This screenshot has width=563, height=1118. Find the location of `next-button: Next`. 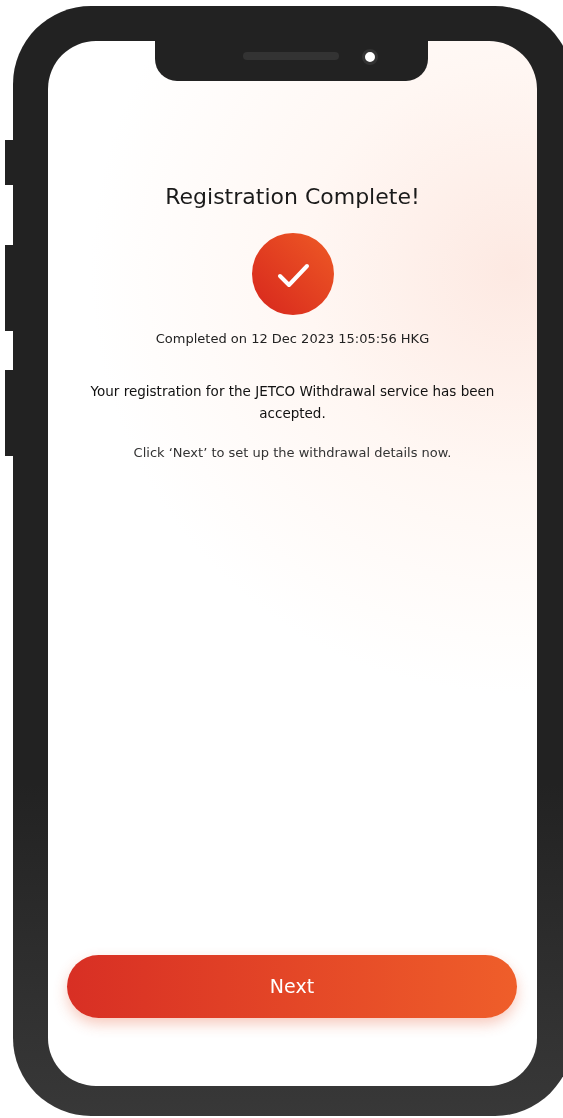

next-button: Next is located at coordinates (292, 986).